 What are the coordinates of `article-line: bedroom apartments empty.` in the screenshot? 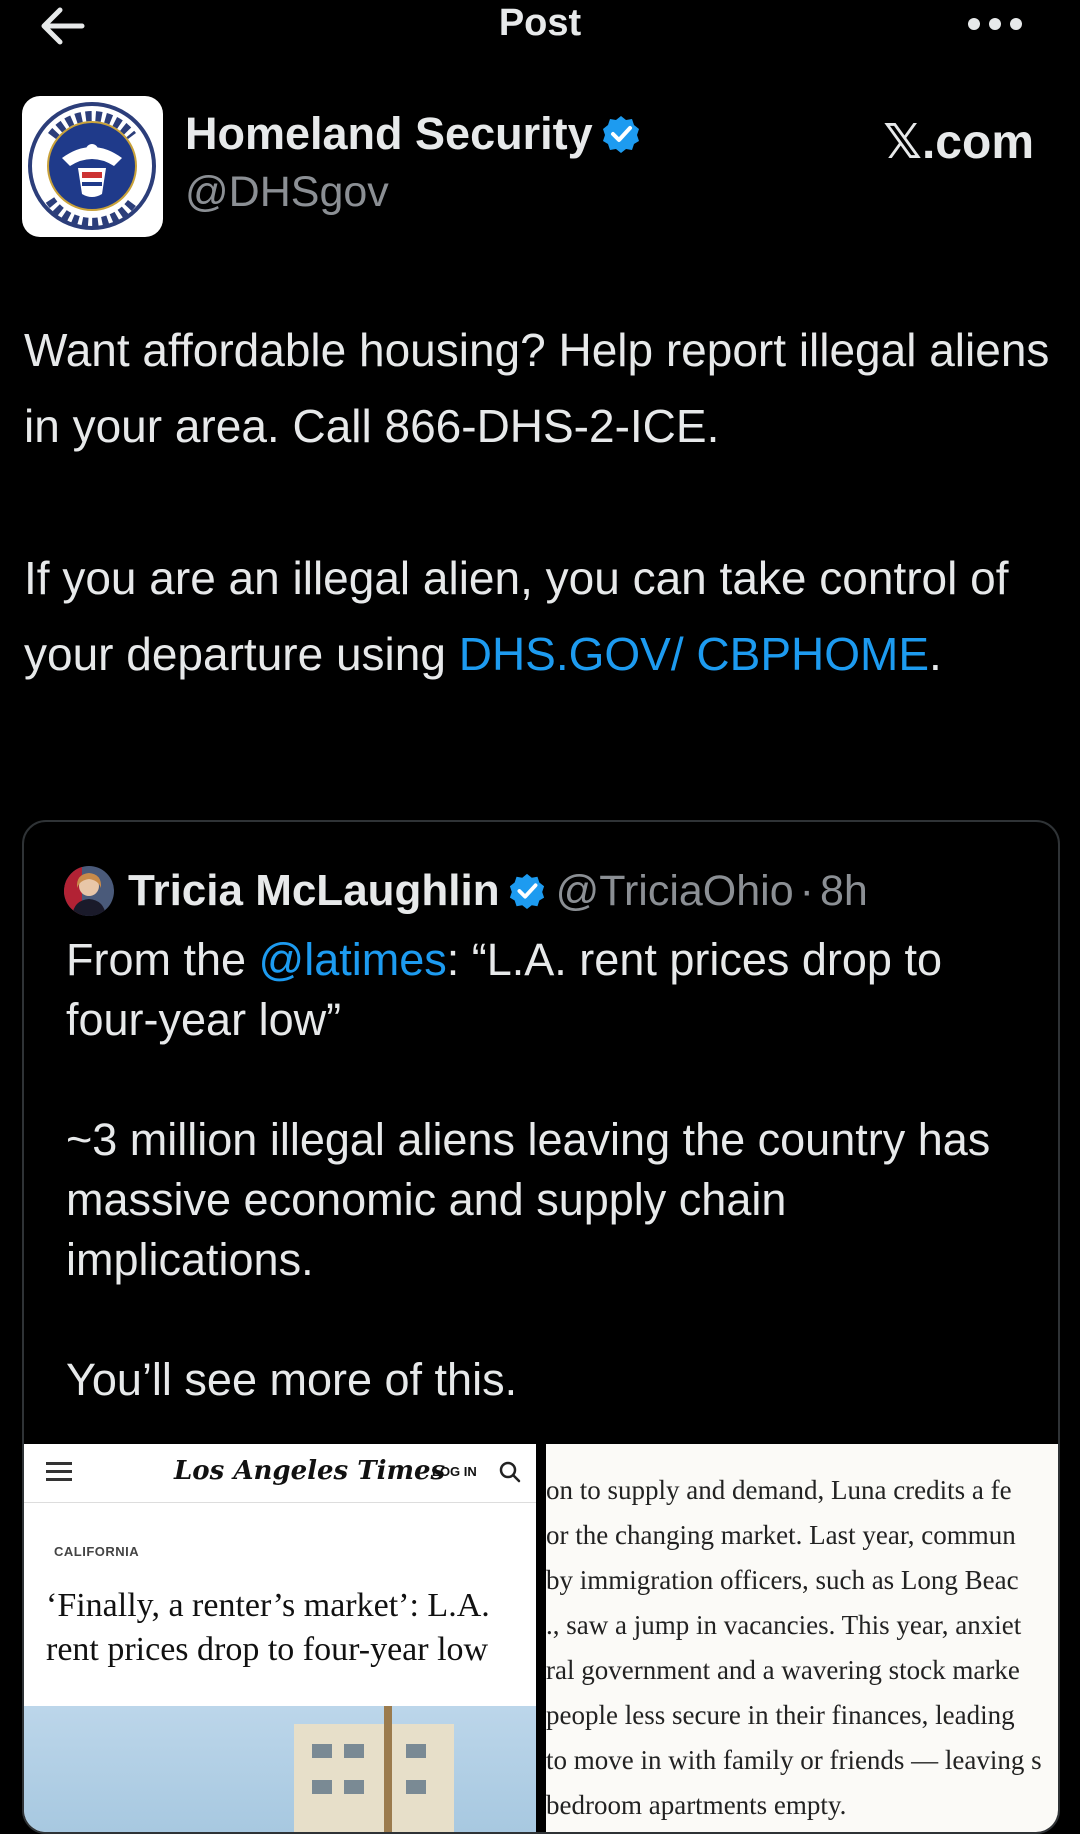 It's located at (696, 1805).